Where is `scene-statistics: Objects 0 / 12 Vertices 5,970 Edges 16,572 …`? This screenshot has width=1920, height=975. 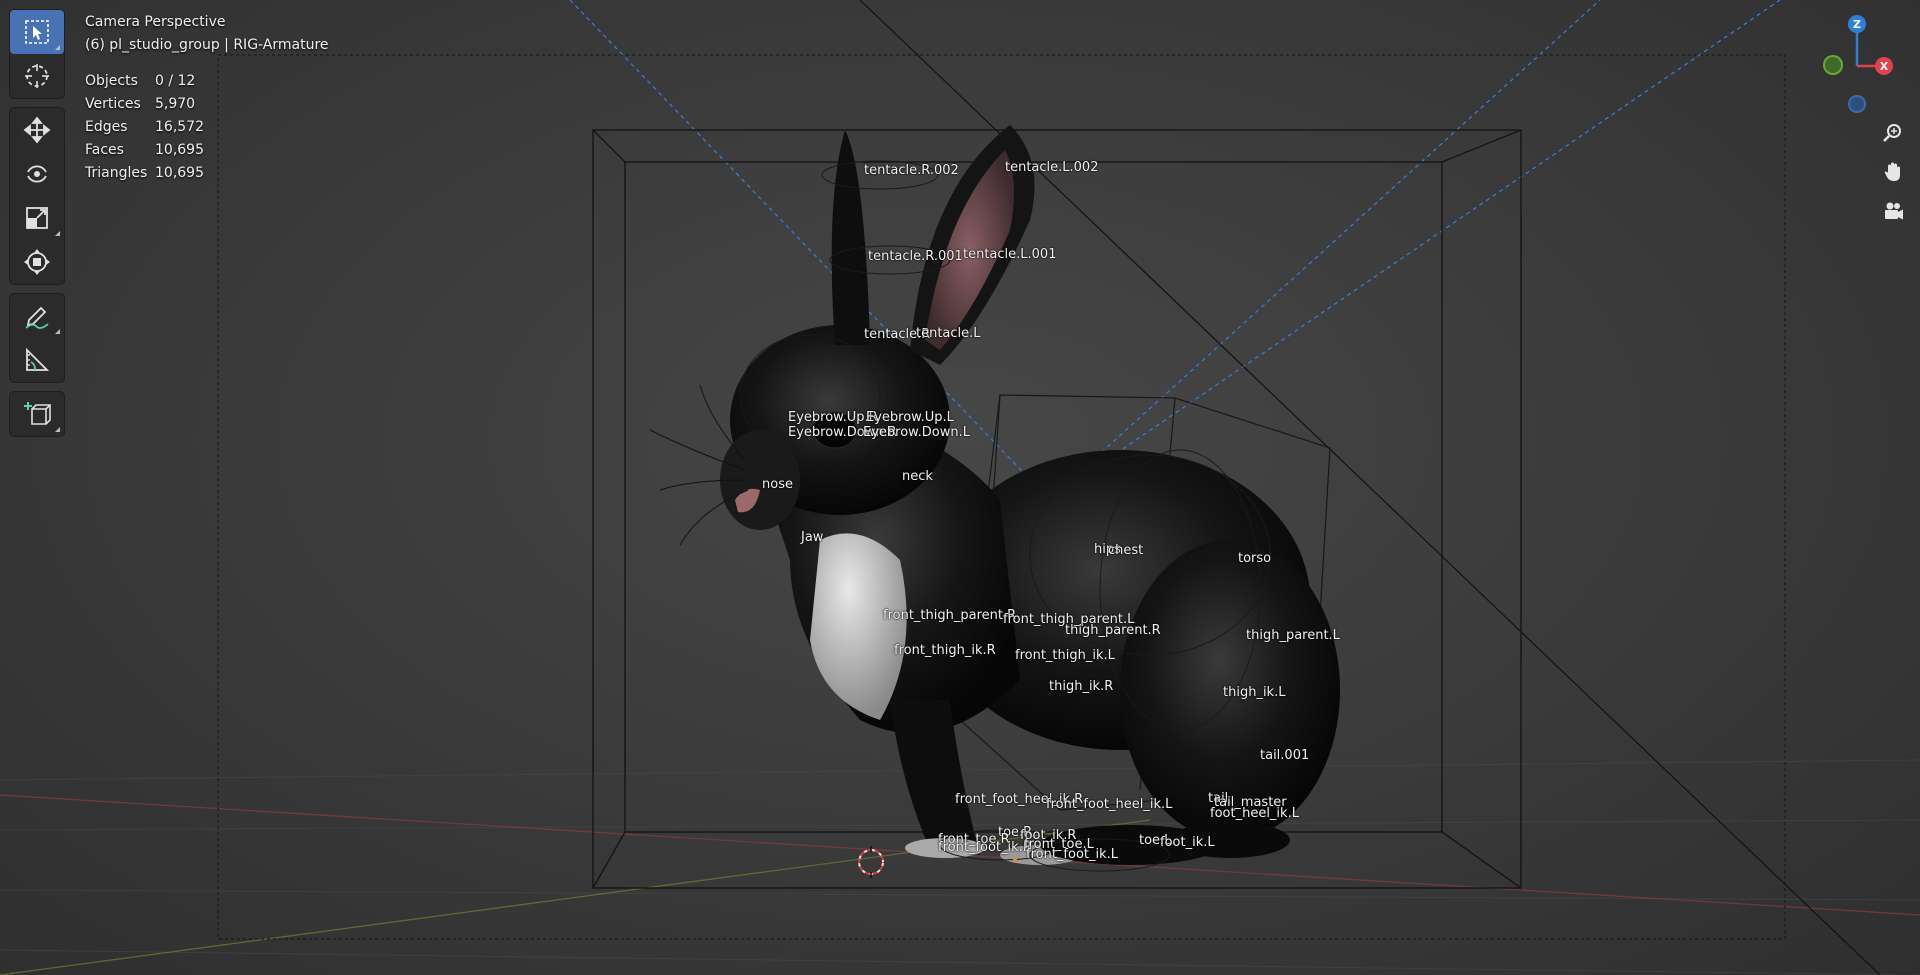
scene-statistics: Objects 0 / 12 Vertices 5,970 Edges 16,572 … is located at coordinates (144, 127).